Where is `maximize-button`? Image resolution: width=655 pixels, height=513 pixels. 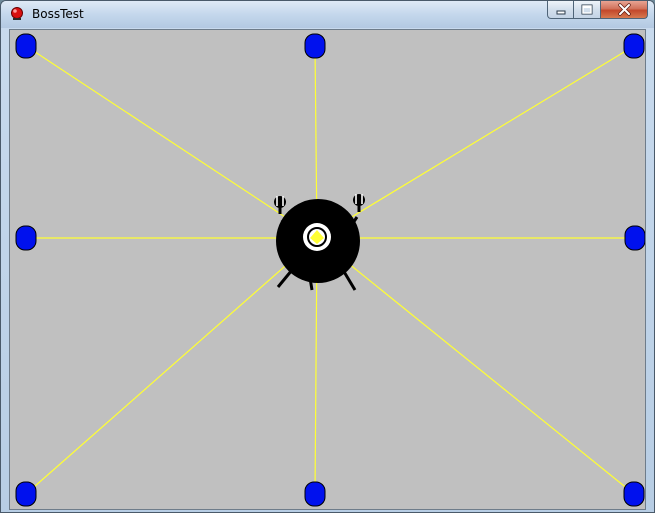
maximize-button is located at coordinates (587, 10).